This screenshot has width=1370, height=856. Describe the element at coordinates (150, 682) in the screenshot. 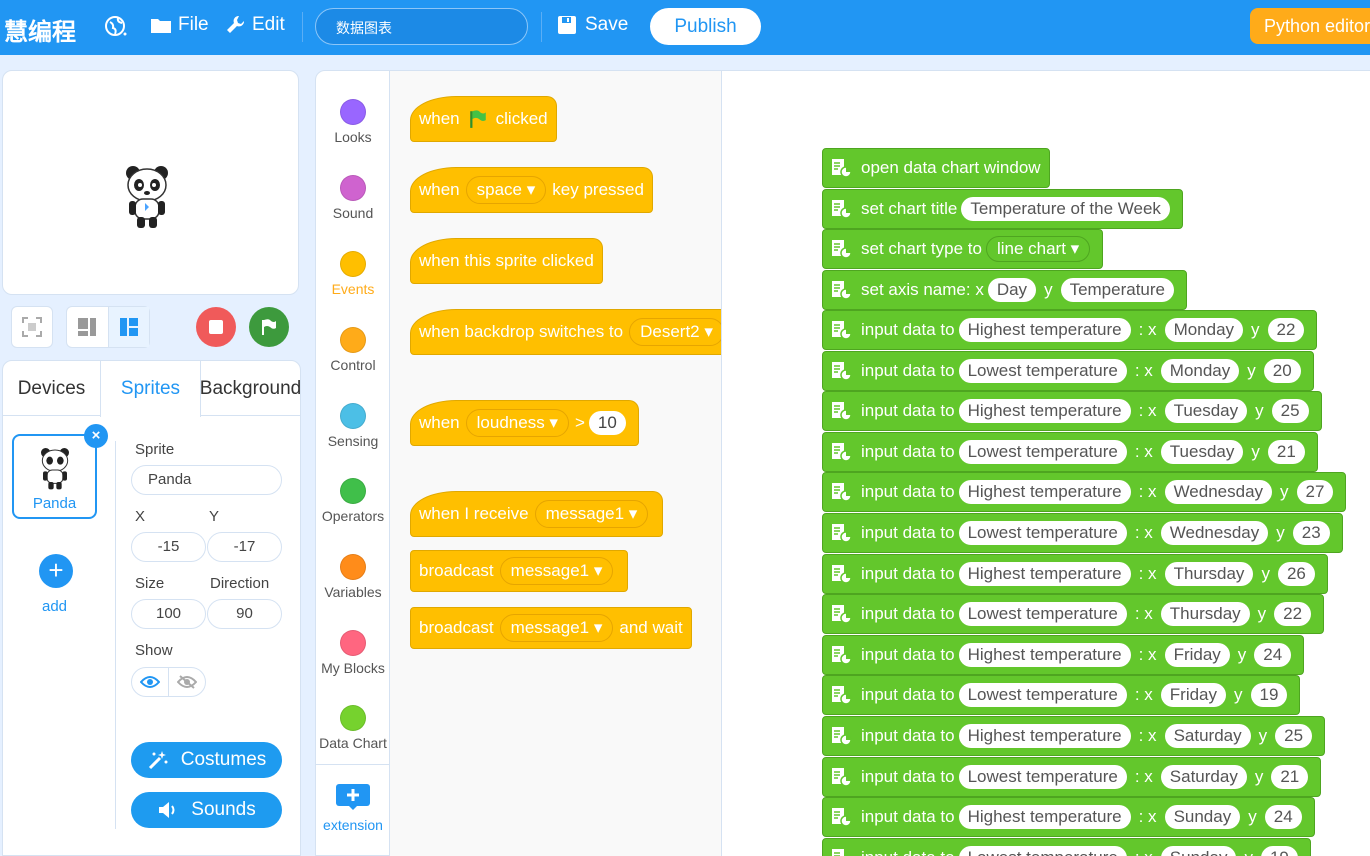

I see `show-visible-button` at that location.